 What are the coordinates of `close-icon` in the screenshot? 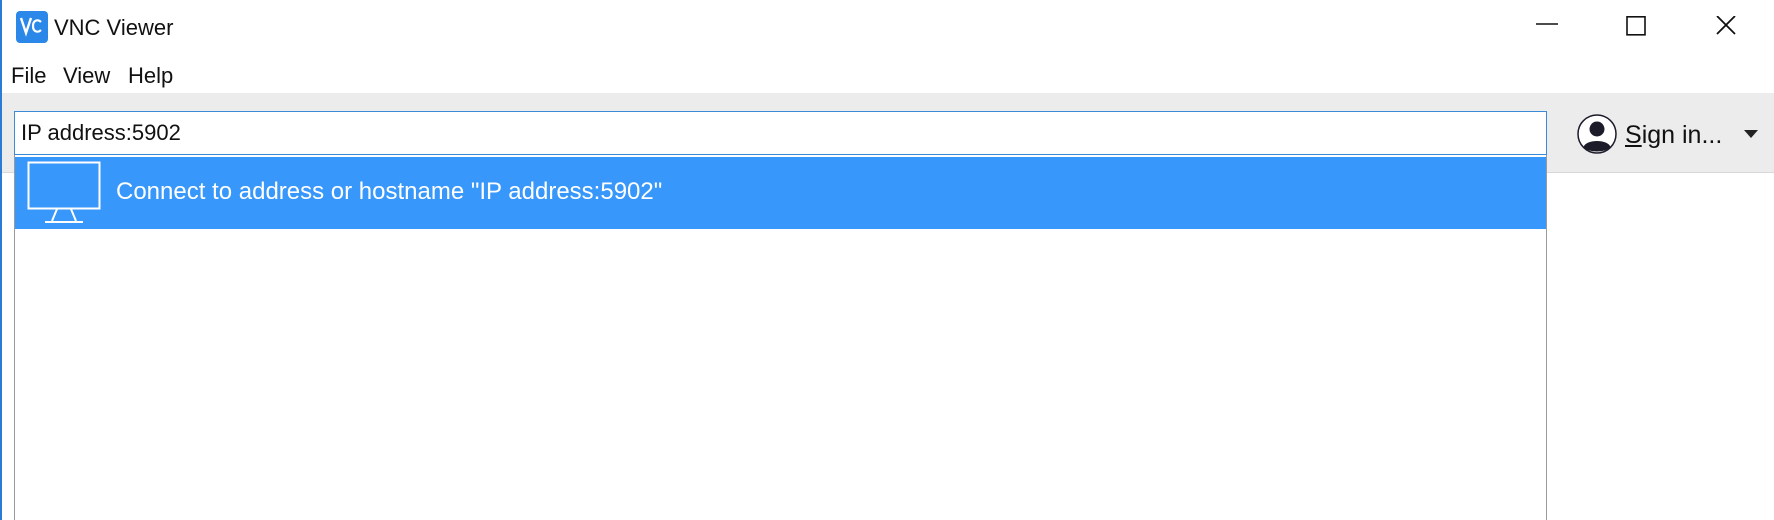 It's located at (1726, 25).